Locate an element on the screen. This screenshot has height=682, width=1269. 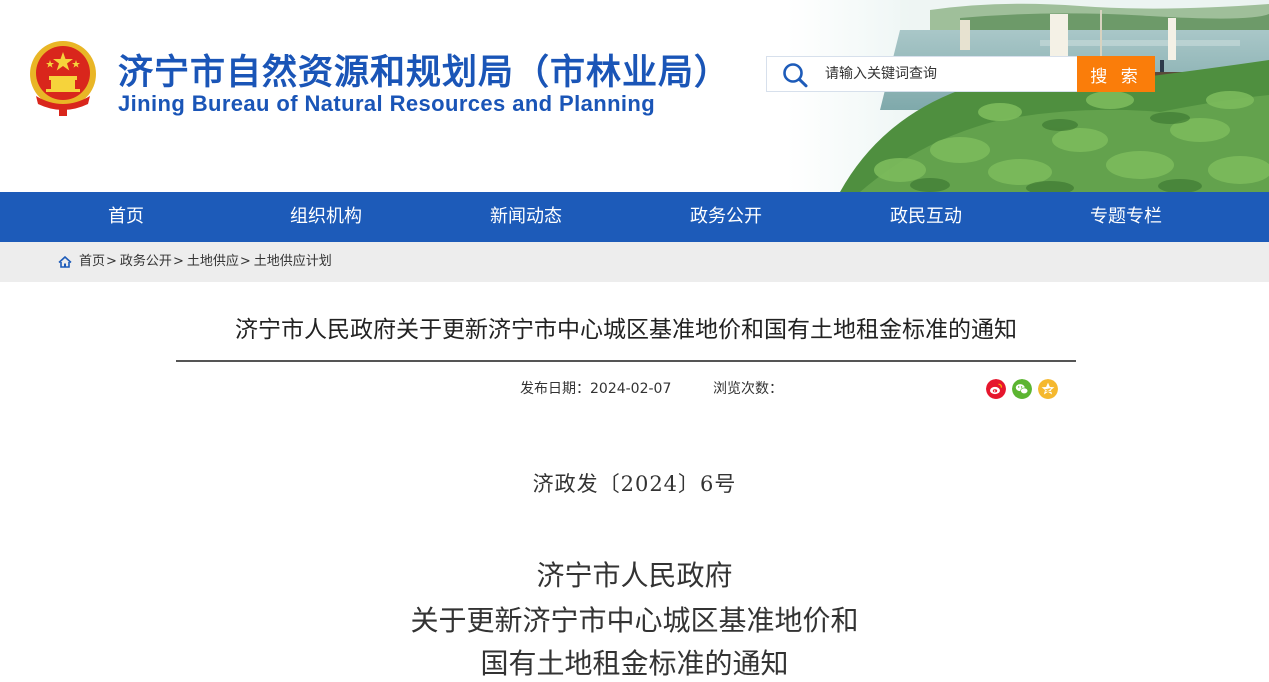
main-nav: 首页 组织机构 新闻动态 政务公开 政民互动 专题专栏 is located at coordinates (634, 217).